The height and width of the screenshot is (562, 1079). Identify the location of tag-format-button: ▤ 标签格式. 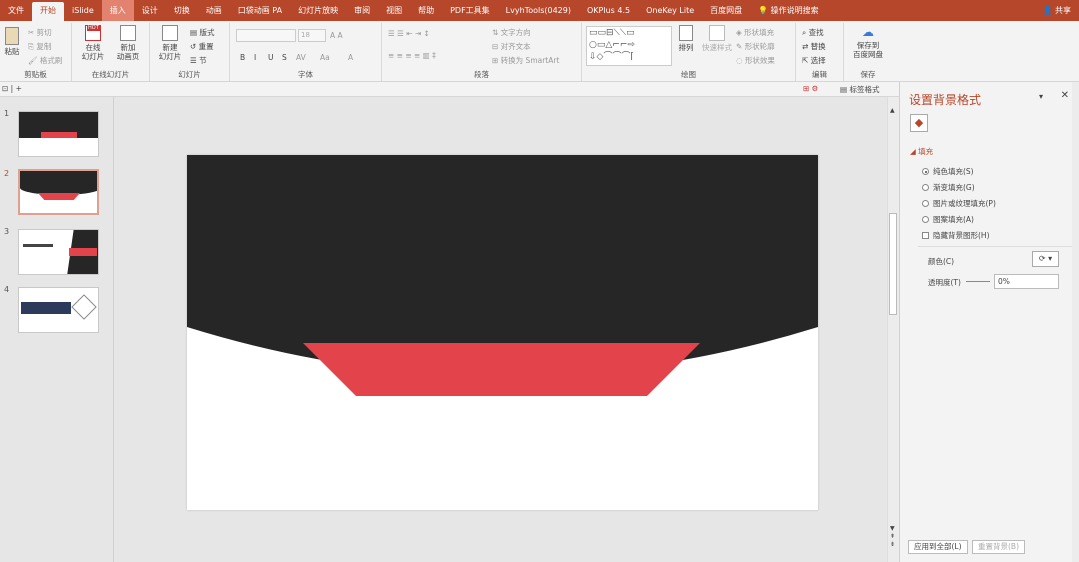
(859, 89).